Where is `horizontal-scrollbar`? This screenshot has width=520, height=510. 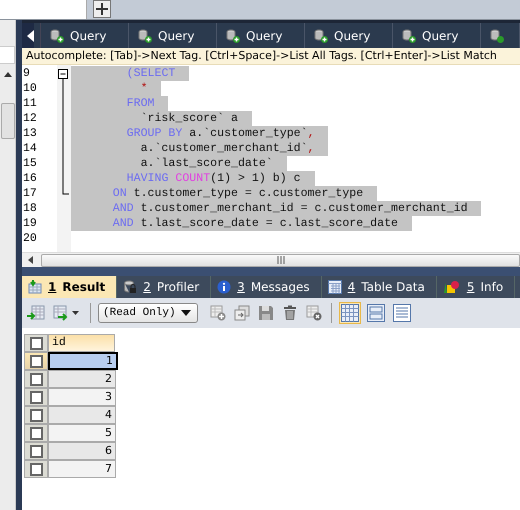 horizontal-scrollbar is located at coordinates (271, 259).